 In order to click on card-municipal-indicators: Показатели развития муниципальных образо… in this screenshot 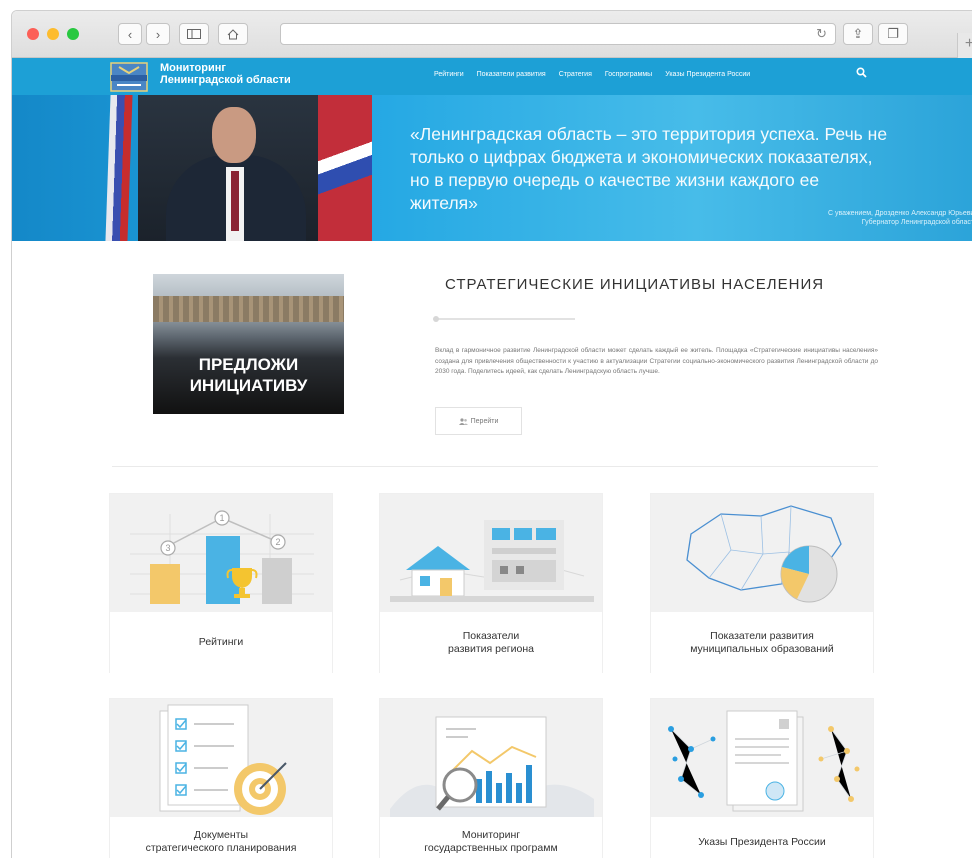, I will do `click(762, 583)`.